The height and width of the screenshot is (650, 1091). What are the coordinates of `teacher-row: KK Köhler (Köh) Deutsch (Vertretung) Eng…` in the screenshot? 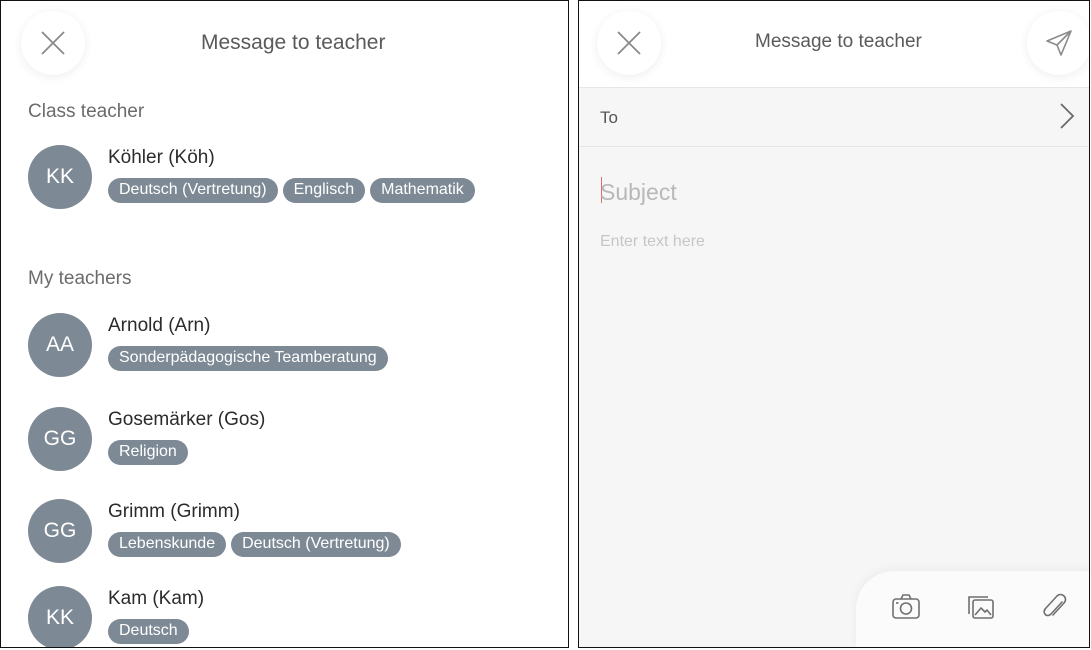 It's located at (298, 181).